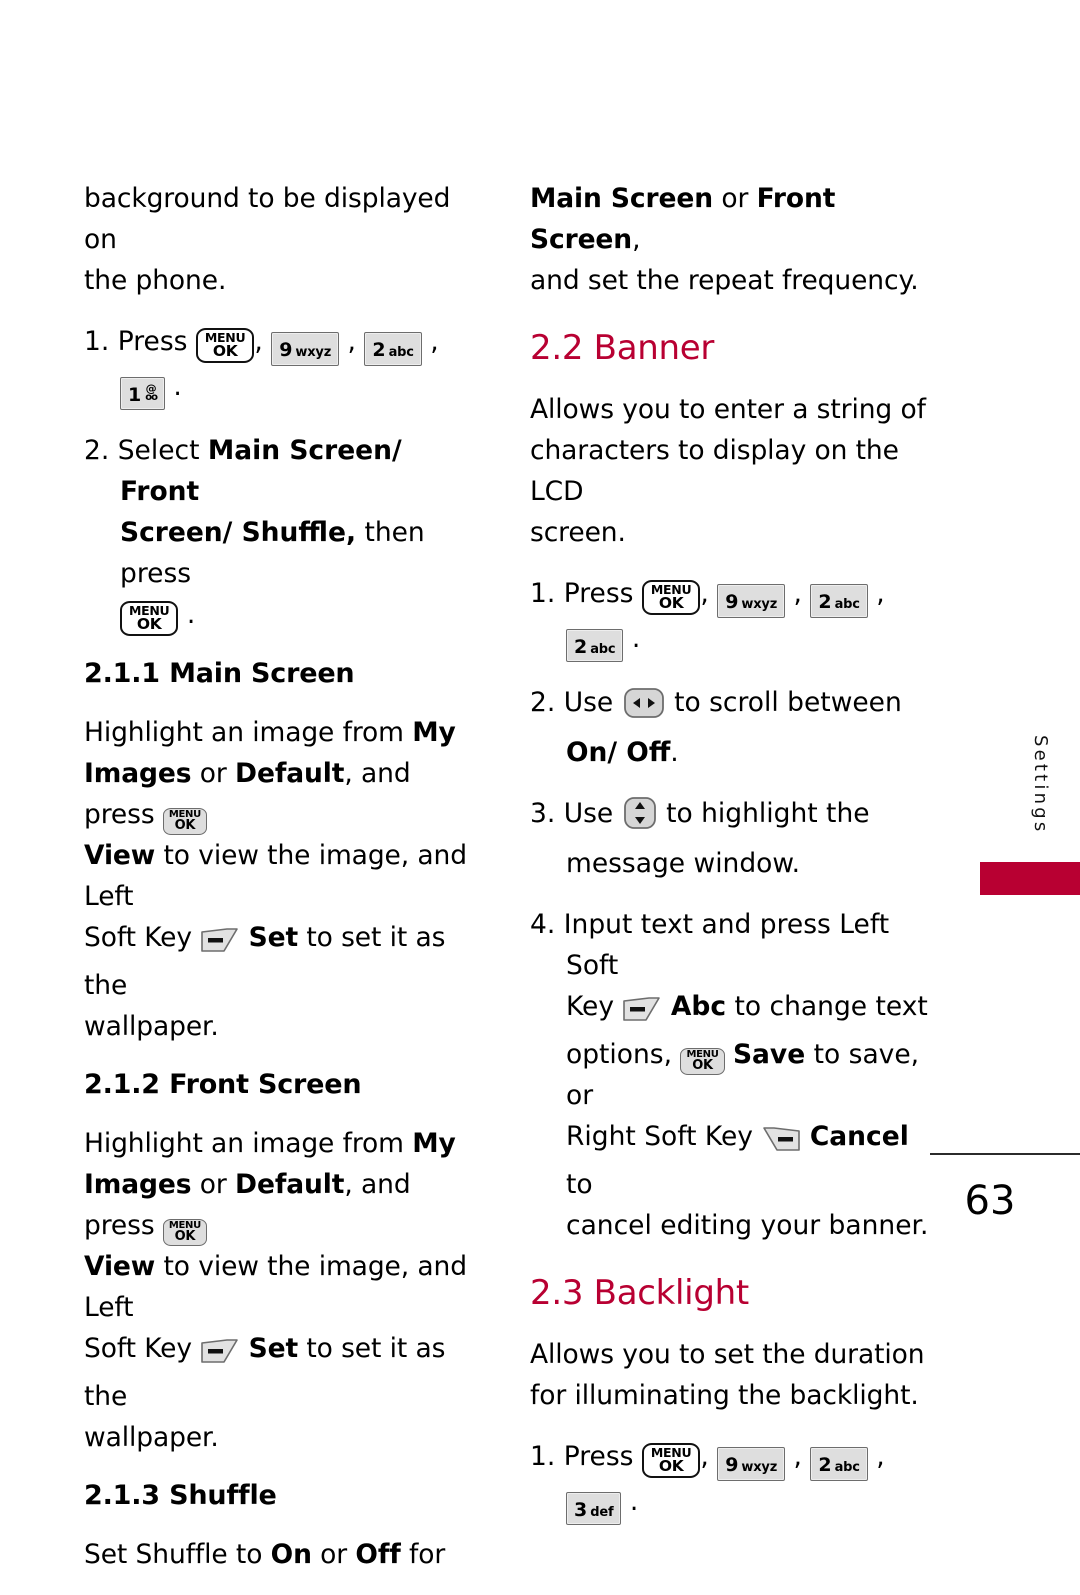 The image size is (1080, 1595). Describe the element at coordinates (640, 819) in the screenshot. I see `nav-up-down-key-icon` at that location.